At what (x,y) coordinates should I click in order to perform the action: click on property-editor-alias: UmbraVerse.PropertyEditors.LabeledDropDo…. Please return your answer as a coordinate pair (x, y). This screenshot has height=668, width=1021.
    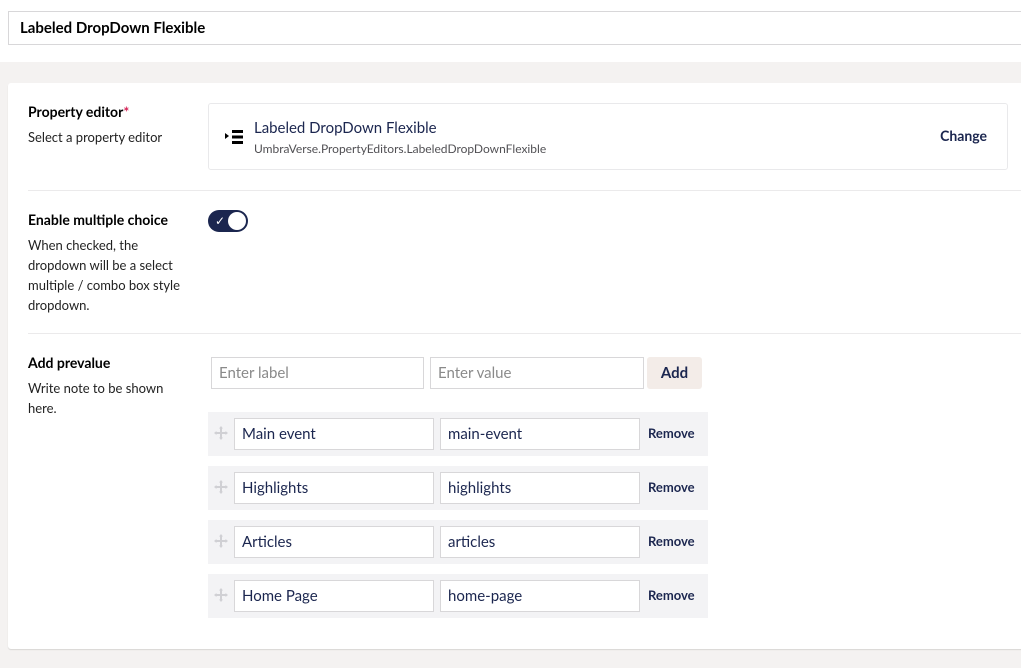
    Looking at the image, I should click on (400, 148).